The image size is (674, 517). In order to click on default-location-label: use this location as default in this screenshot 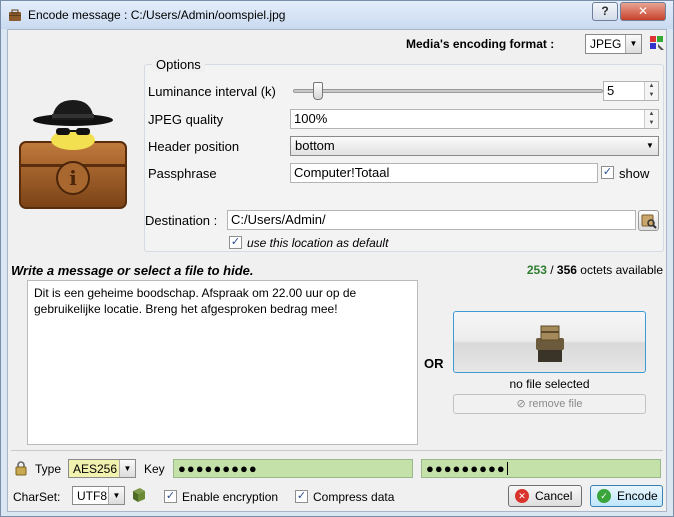, I will do `click(318, 243)`.